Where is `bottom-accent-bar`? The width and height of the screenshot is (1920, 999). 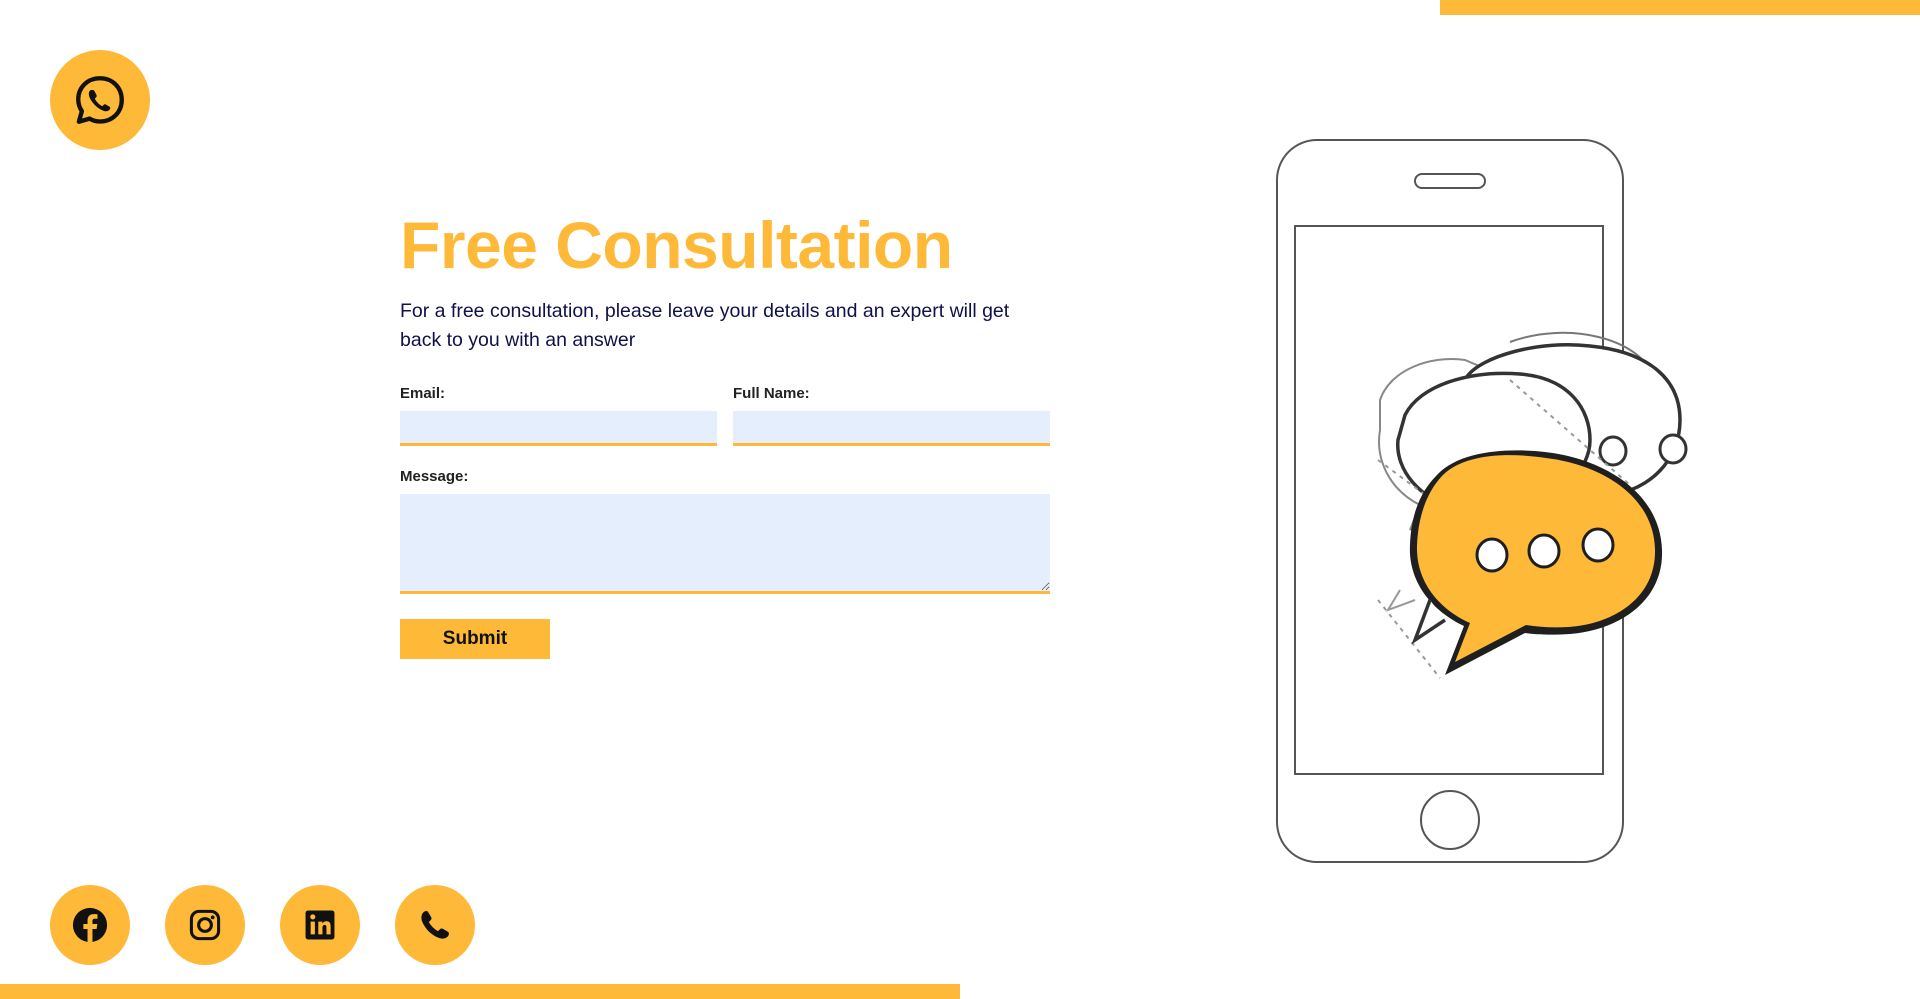
bottom-accent-bar is located at coordinates (480, 991).